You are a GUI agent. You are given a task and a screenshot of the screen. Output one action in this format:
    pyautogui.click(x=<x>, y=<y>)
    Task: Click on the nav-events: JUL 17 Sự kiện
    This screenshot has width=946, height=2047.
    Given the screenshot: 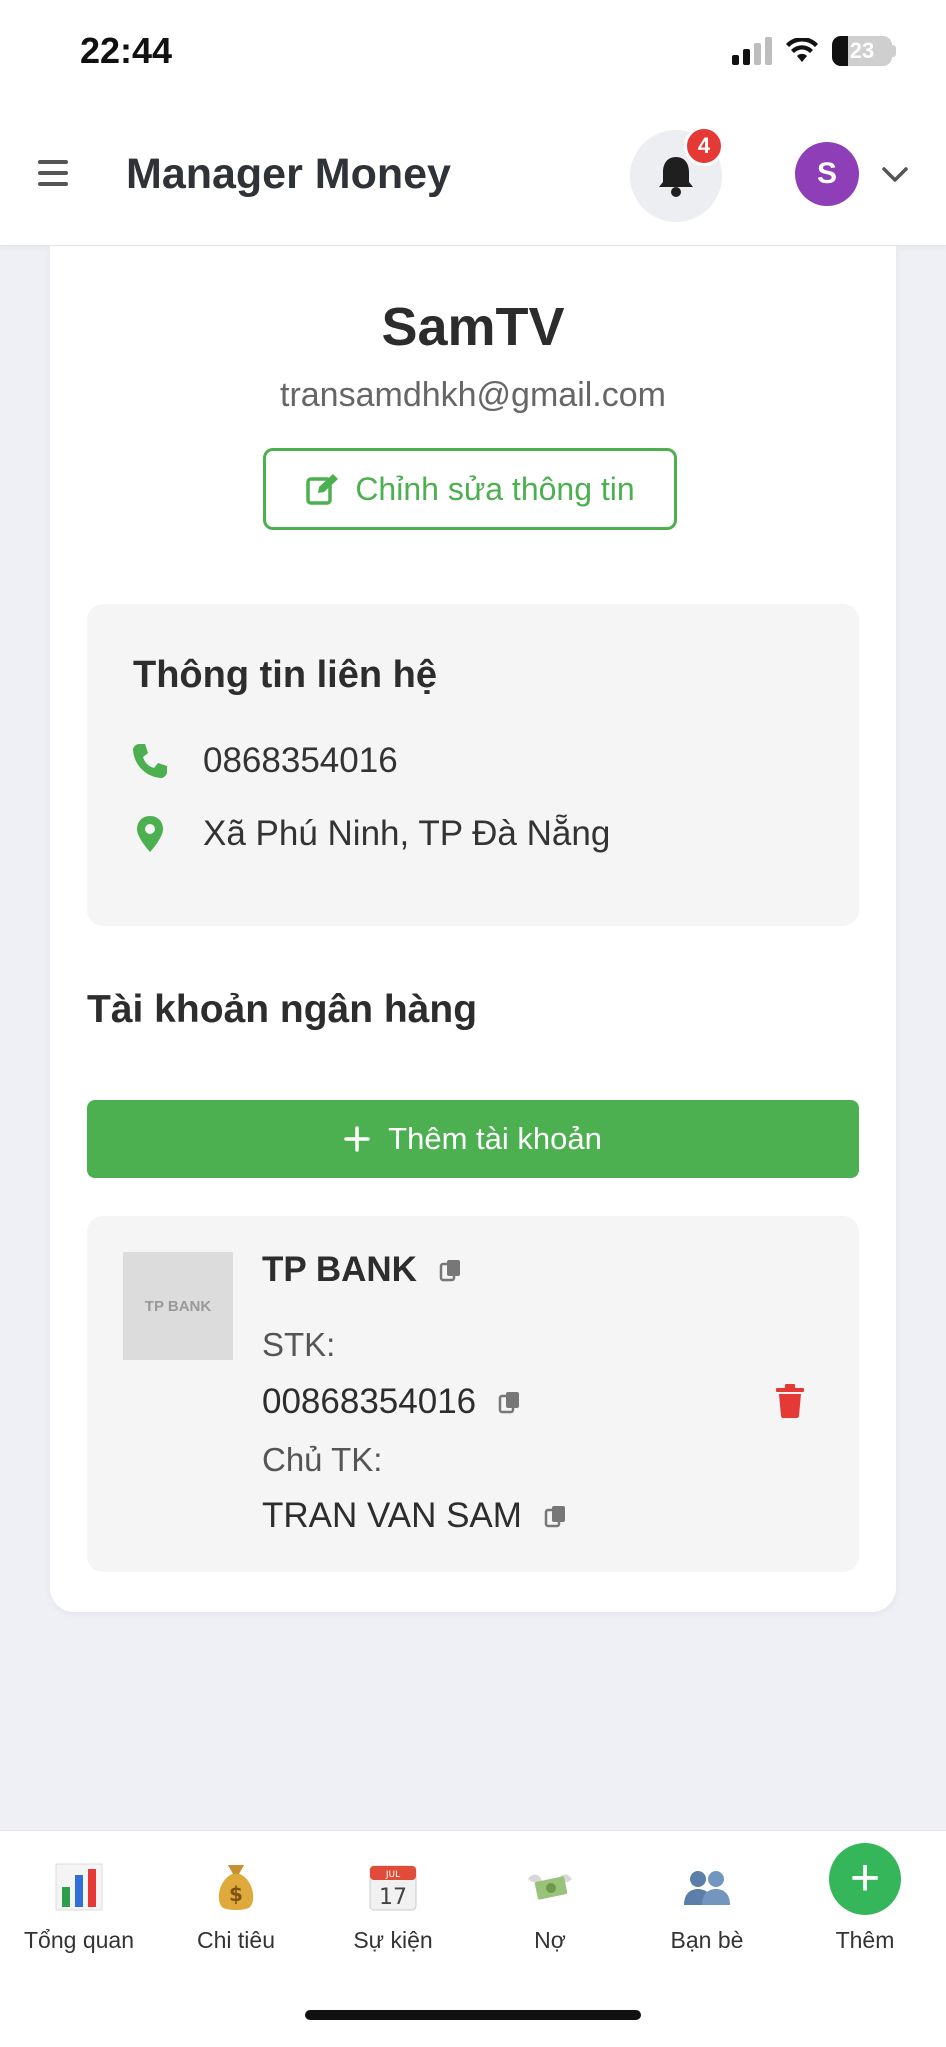 What is the action you would take?
    pyautogui.click(x=393, y=1907)
    